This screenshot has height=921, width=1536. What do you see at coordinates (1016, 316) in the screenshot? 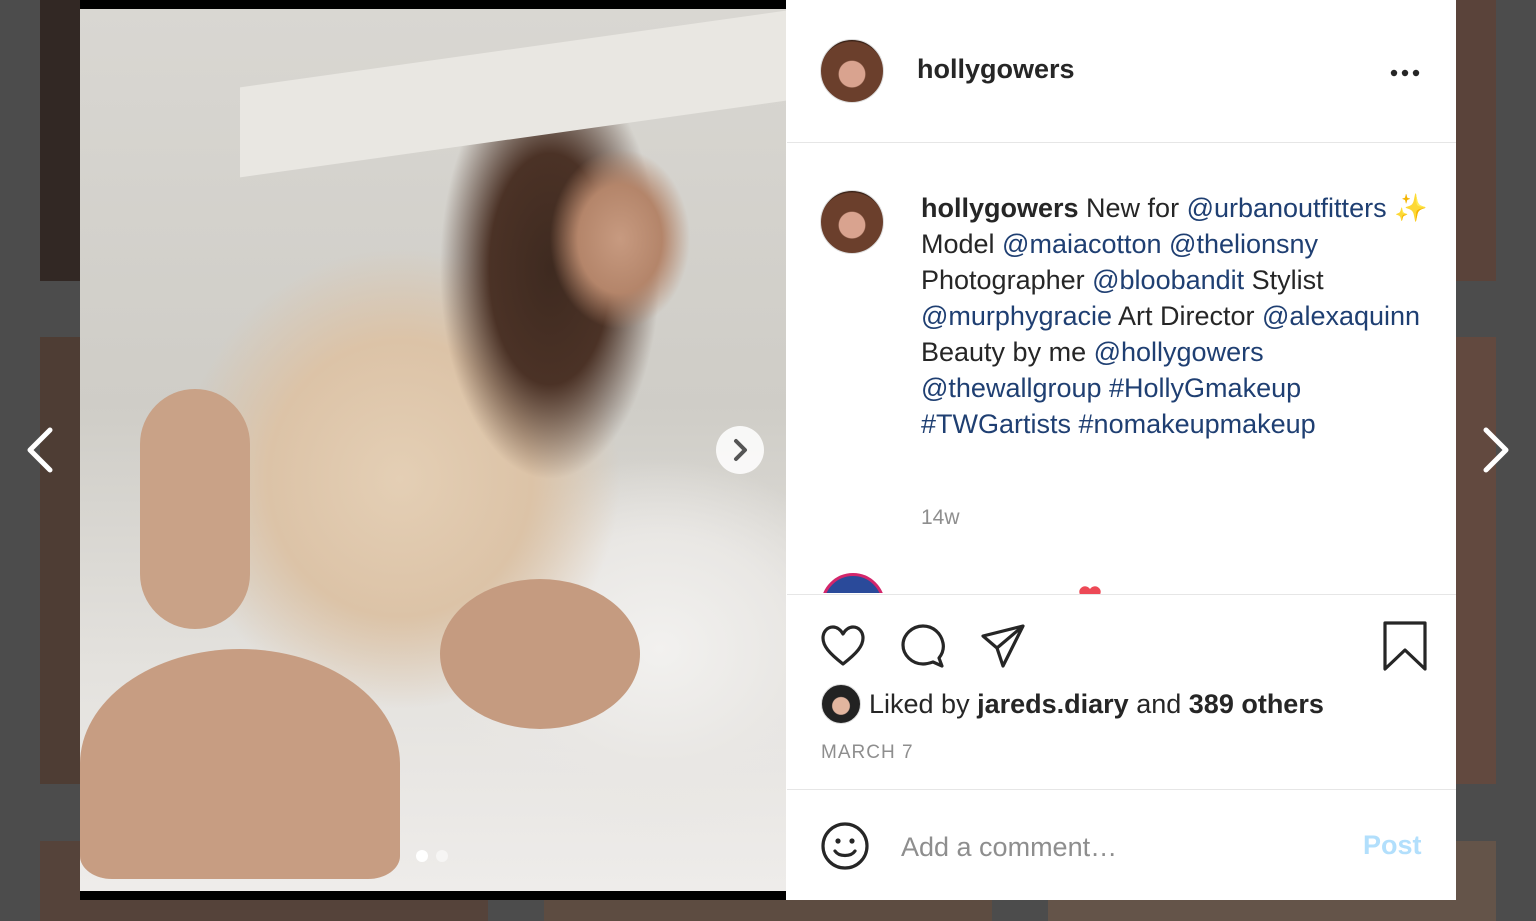
I see `mention-link: @murphygracie` at bounding box center [1016, 316].